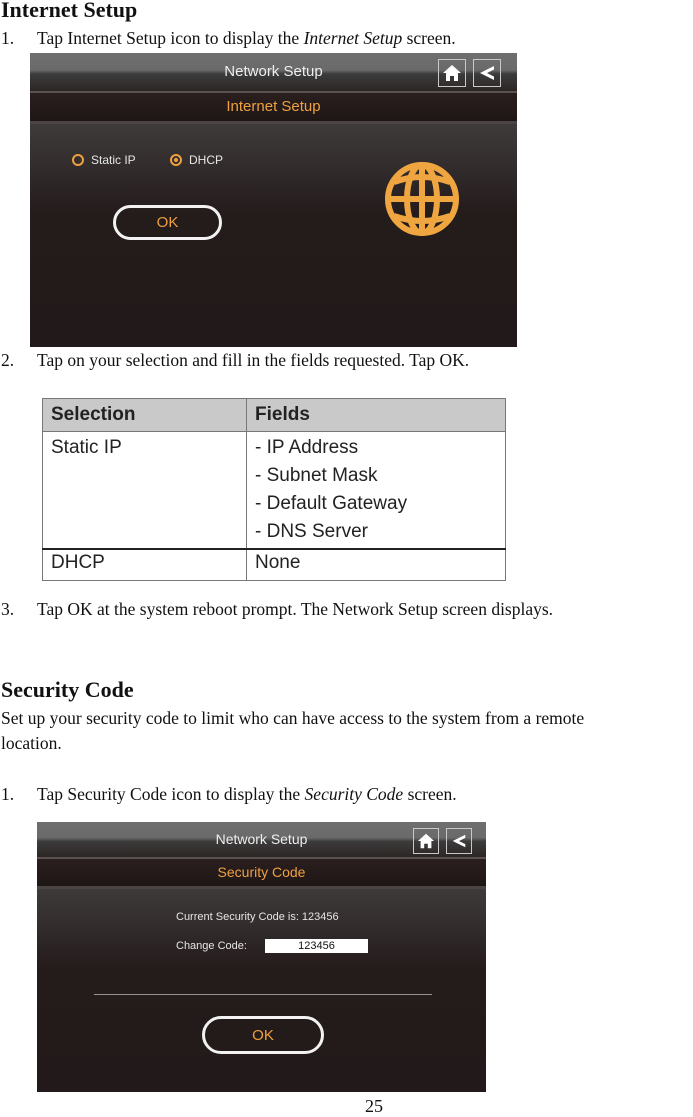 The width and height of the screenshot is (693, 1117). Describe the element at coordinates (316, 946) in the screenshot. I see `change-code-input: 123456` at that location.